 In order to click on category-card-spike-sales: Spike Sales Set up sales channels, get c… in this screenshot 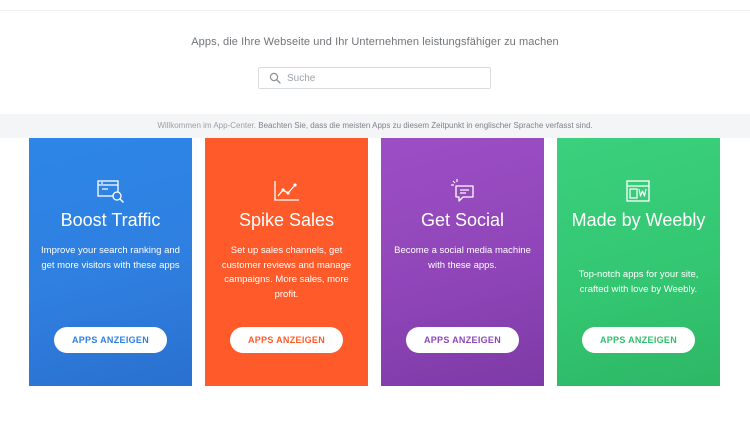, I will do `click(286, 262)`.